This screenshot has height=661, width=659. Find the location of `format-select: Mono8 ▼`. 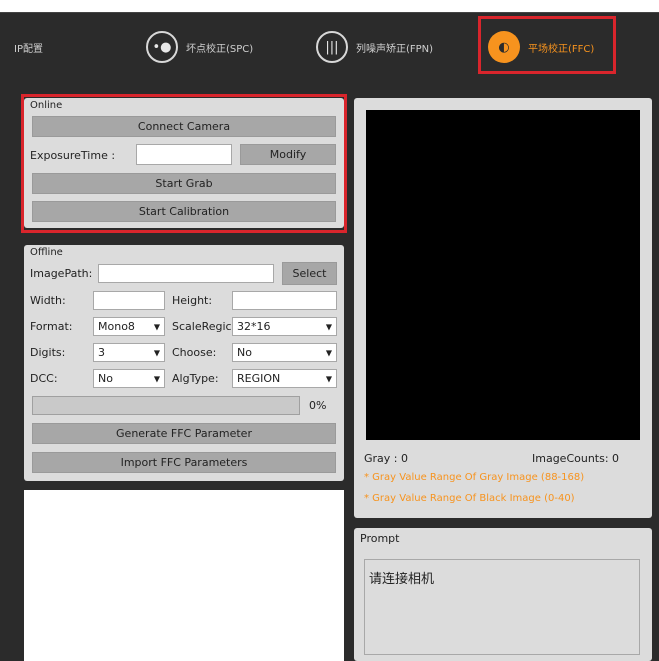

format-select: Mono8 ▼ is located at coordinates (129, 326).